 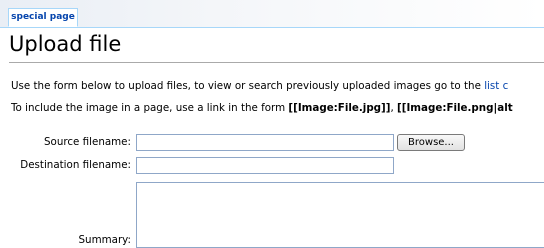 I want to click on destination-filename-label: Destination filename:, so click(x=75, y=165).